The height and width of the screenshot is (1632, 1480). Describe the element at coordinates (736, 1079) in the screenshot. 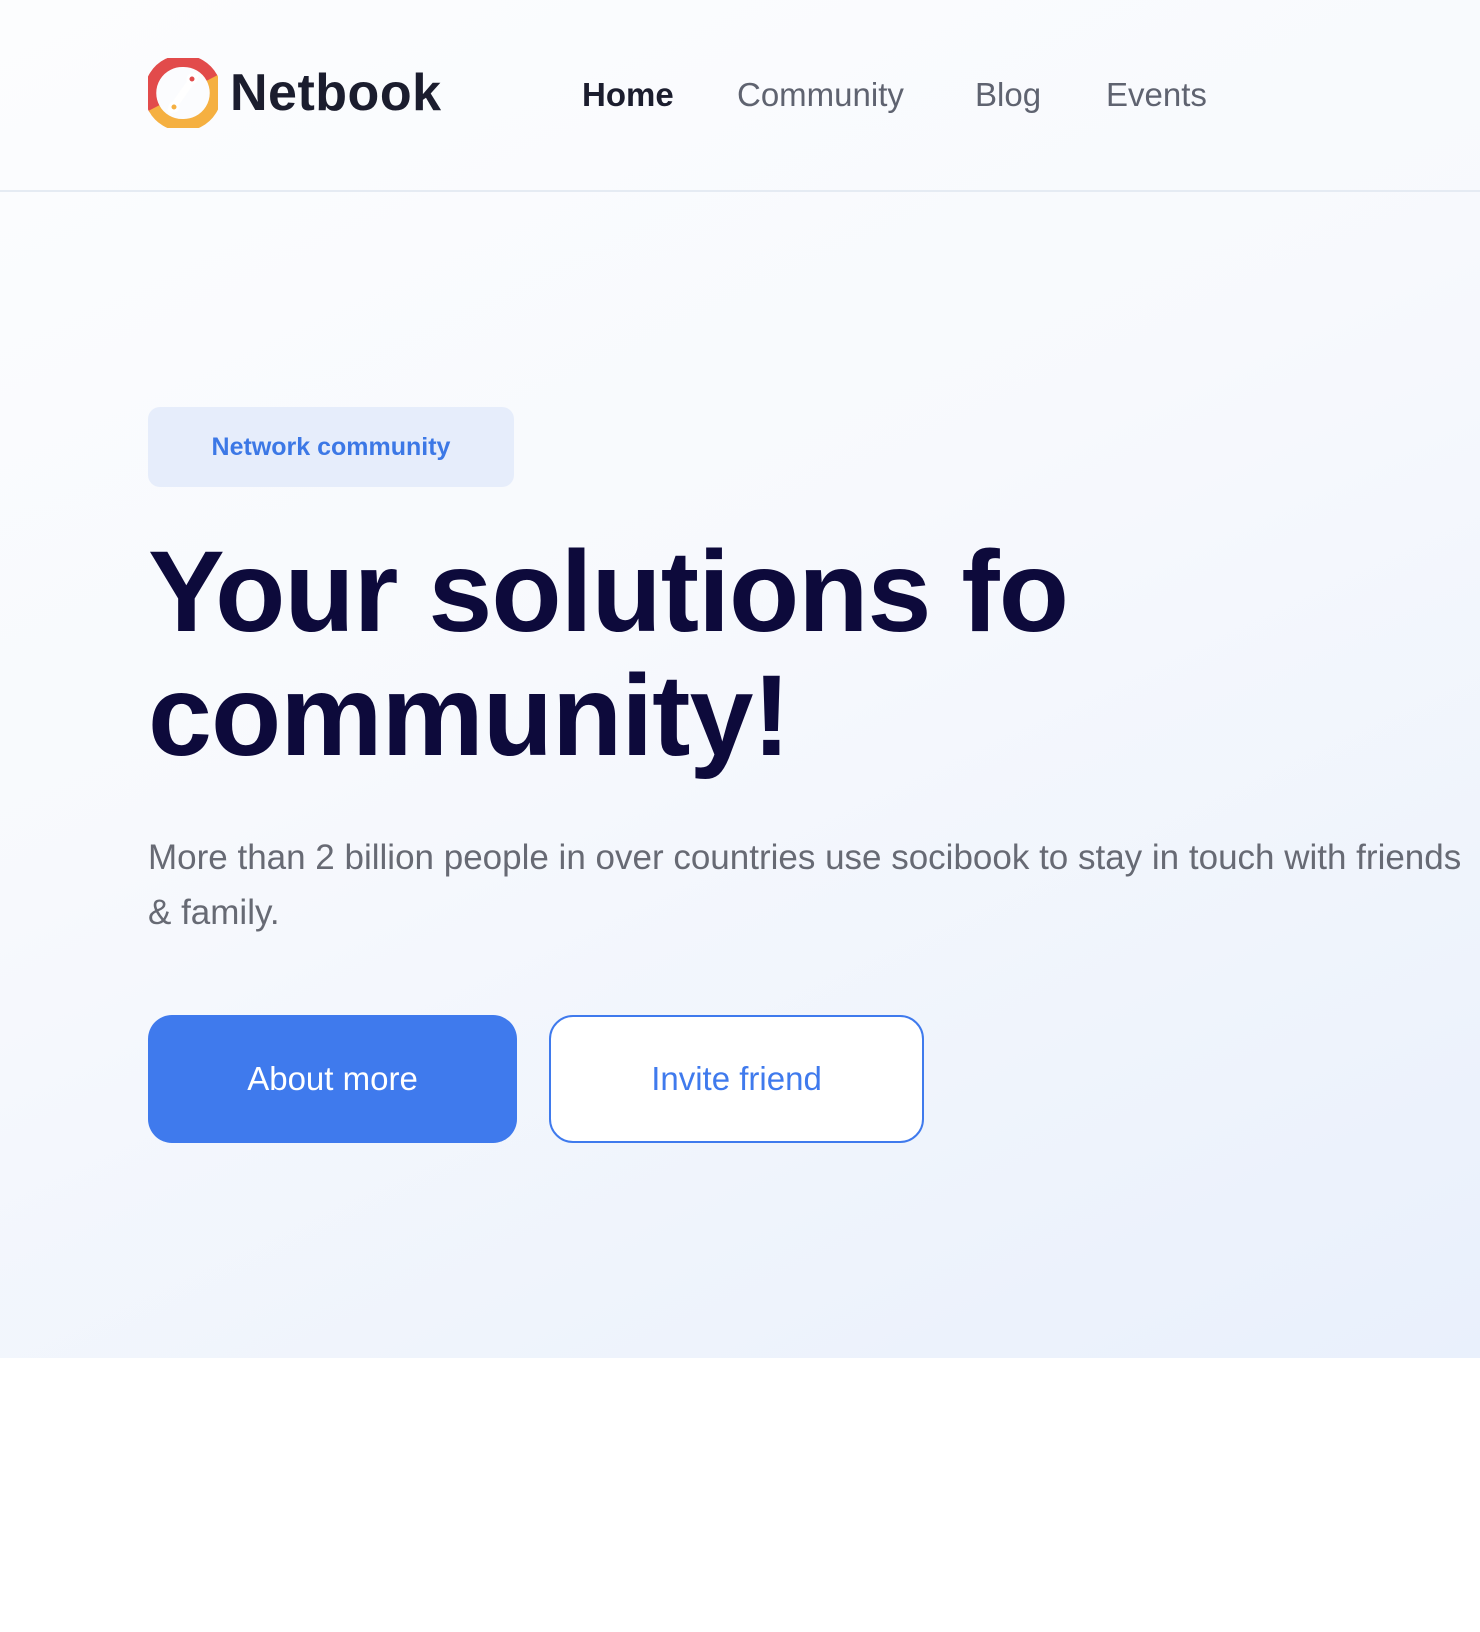

I see `invite-friend-button: Invite friend` at that location.